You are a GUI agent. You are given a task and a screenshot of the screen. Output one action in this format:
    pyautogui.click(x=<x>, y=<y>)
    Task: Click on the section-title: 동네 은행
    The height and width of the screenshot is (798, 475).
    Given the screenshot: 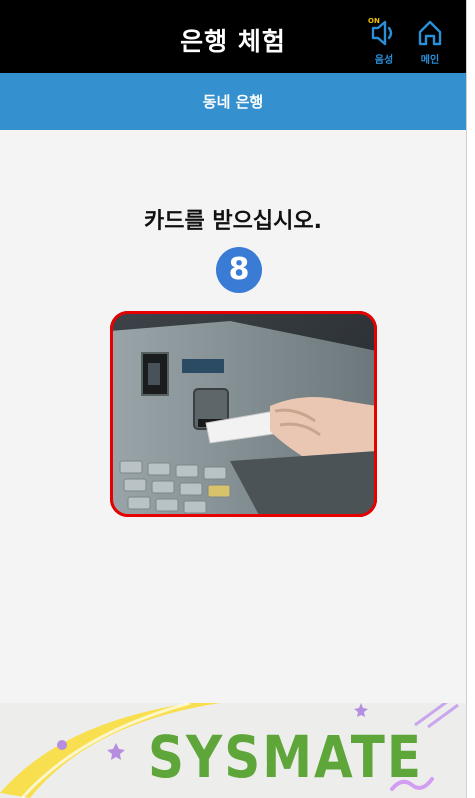 What is the action you would take?
    pyautogui.click(x=233, y=102)
    